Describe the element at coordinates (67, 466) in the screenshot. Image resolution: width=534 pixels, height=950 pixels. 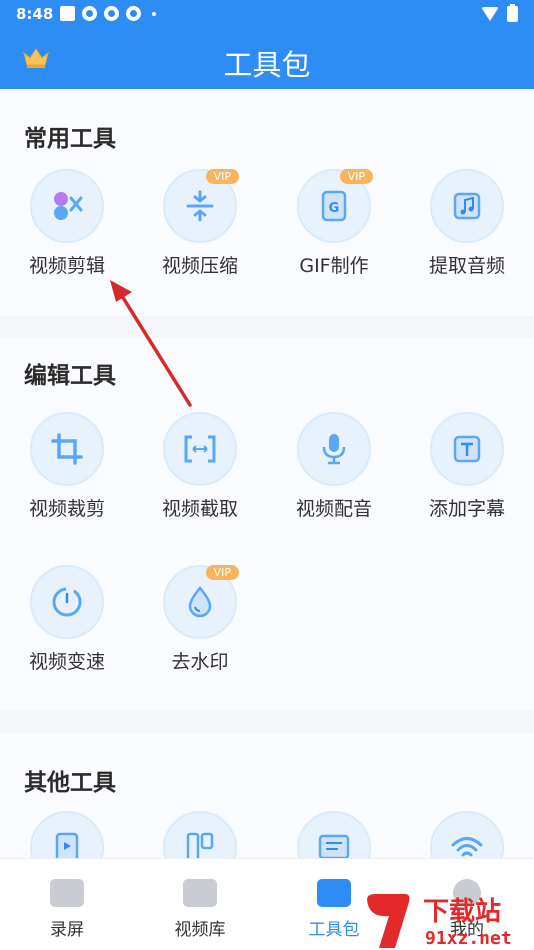
I see `tool-video-crop: 视频裁剪` at that location.